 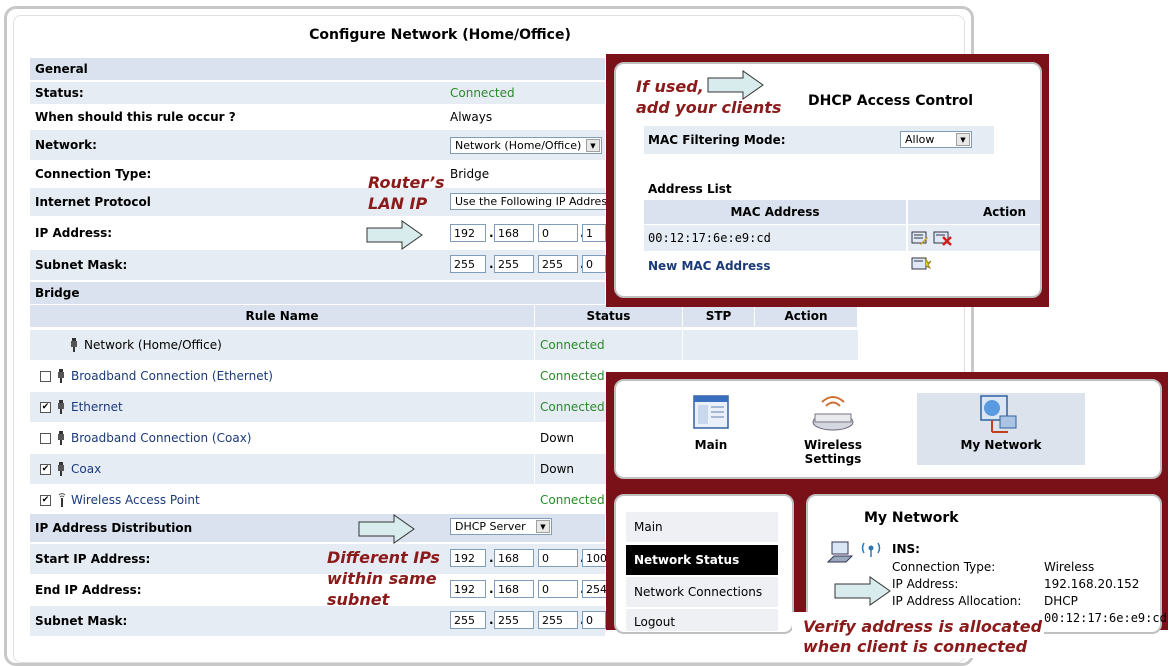 I want to click on address-list-header: MAC Address Action, so click(x=842, y=212).